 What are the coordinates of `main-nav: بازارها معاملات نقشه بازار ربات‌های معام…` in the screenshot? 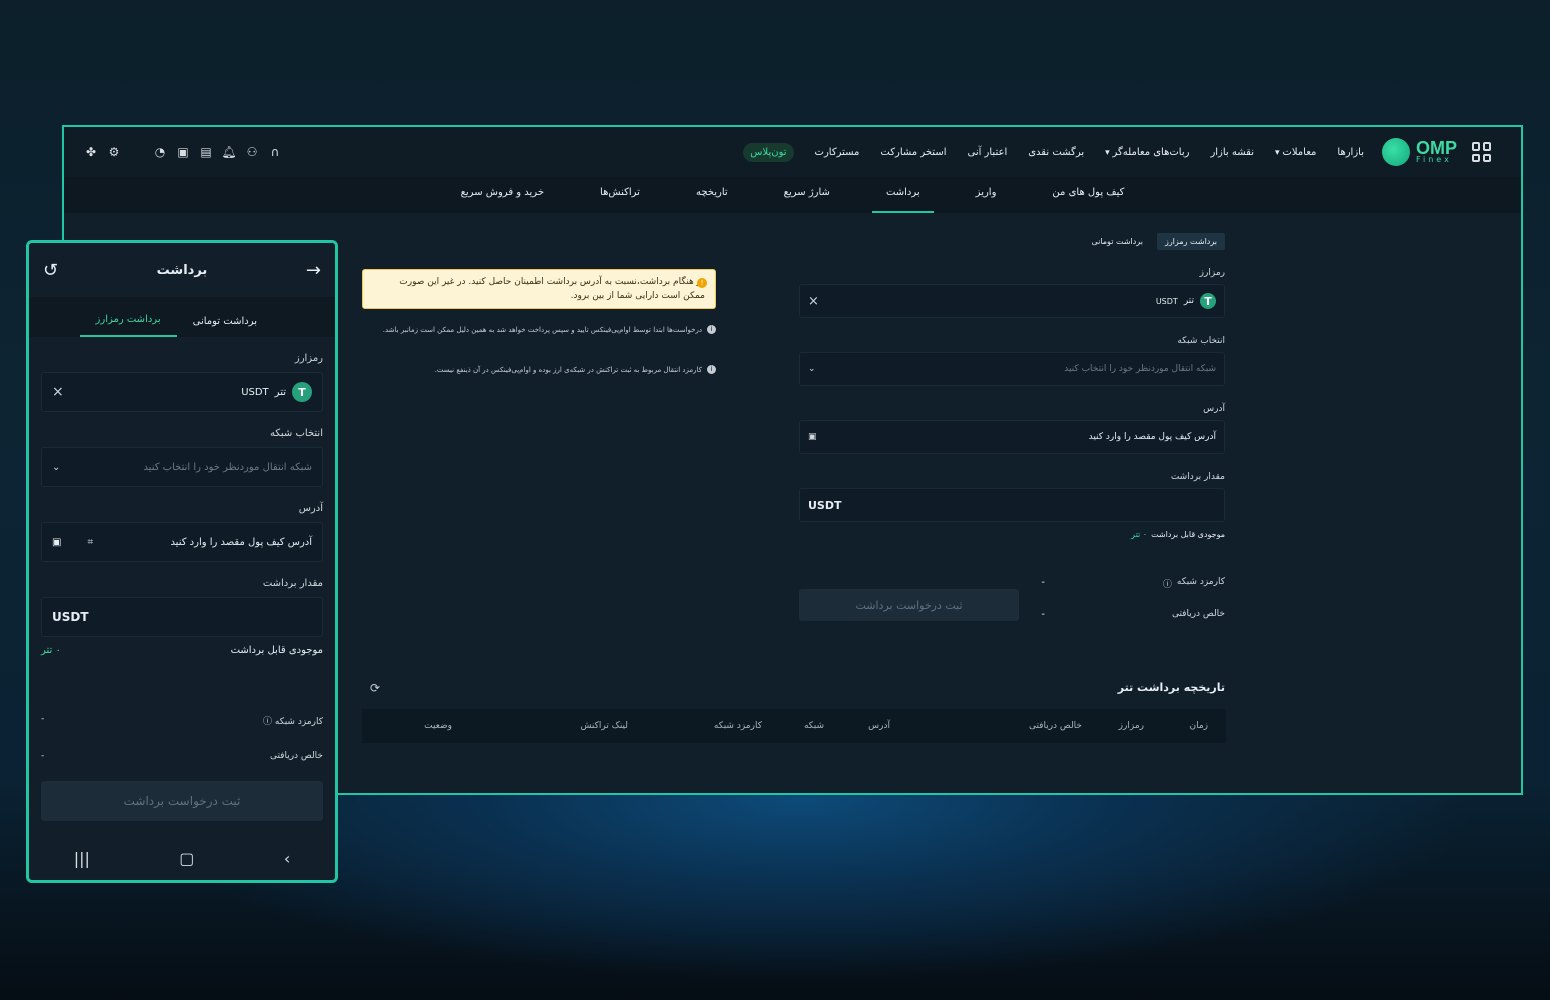 It's located at (1053, 152).